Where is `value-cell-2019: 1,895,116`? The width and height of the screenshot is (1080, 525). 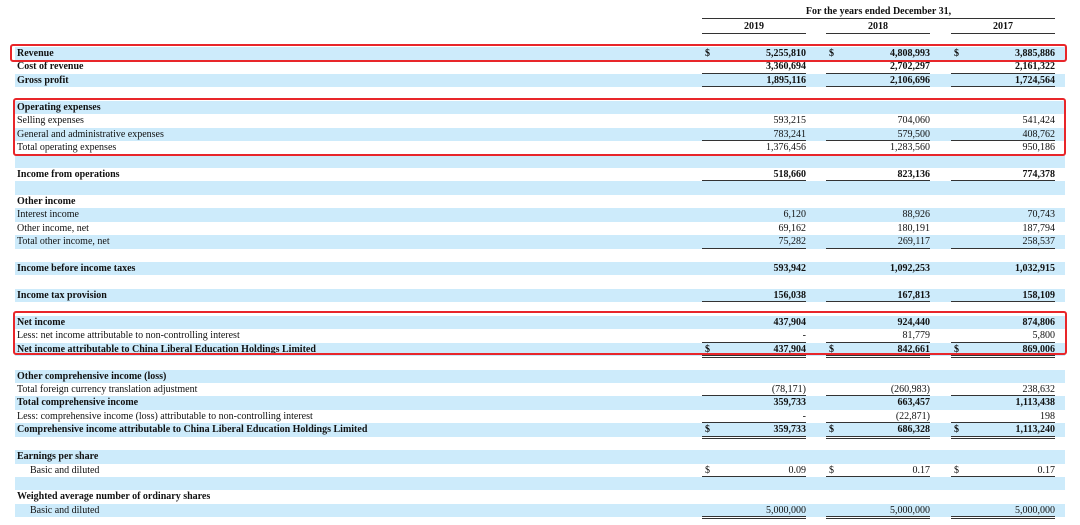 value-cell-2019: 1,895,116 is located at coordinates (754, 81).